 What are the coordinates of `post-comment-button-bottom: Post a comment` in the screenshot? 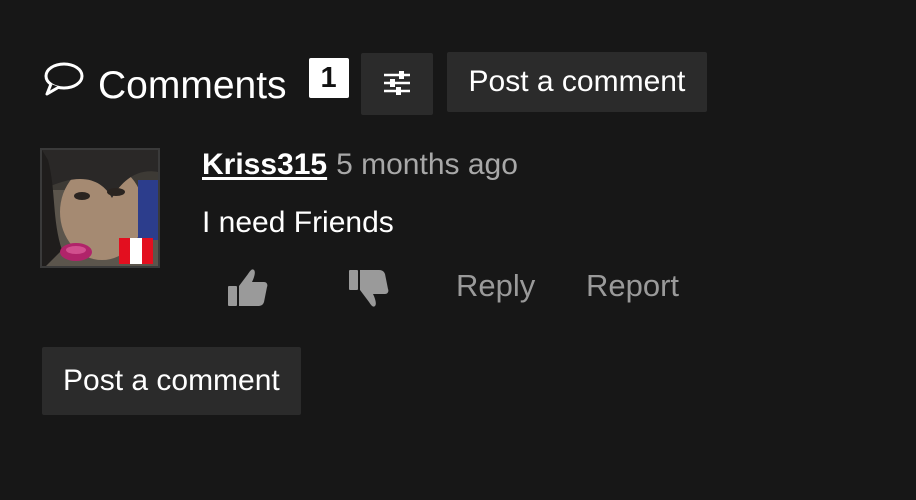 It's located at (171, 381).